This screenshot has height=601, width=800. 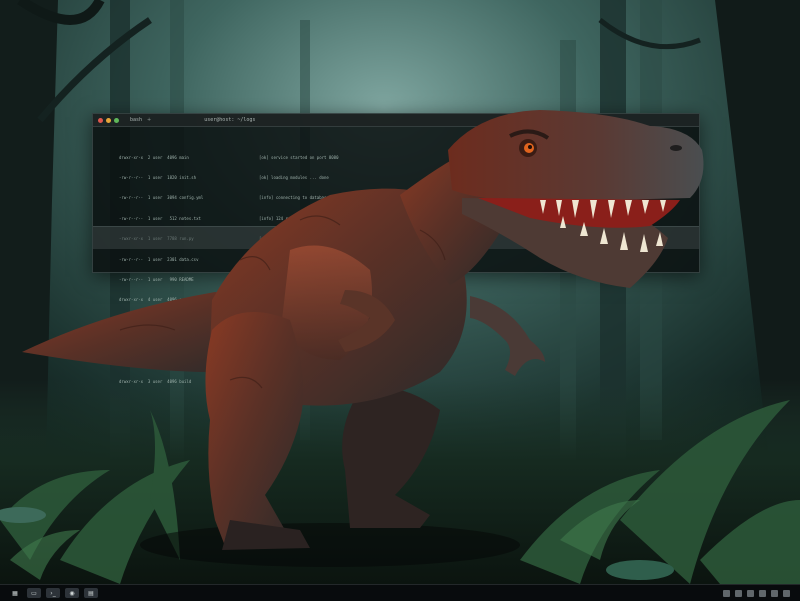 What do you see at coordinates (786, 593) in the screenshot?
I see `clock-icon` at bounding box center [786, 593].